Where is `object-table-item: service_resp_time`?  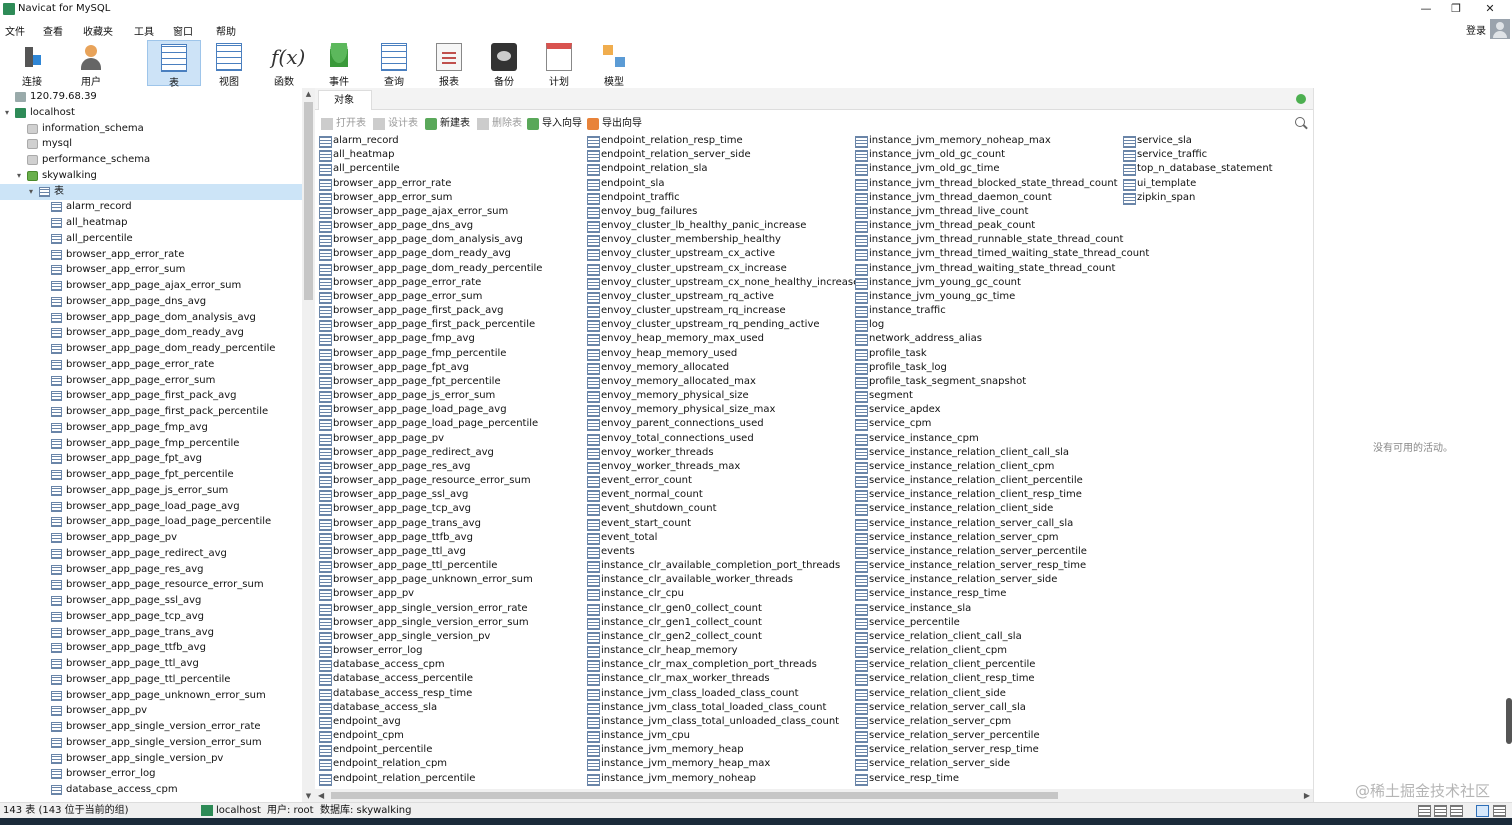 object-table-item: service_resp_time is located at coordinates (906, 779).